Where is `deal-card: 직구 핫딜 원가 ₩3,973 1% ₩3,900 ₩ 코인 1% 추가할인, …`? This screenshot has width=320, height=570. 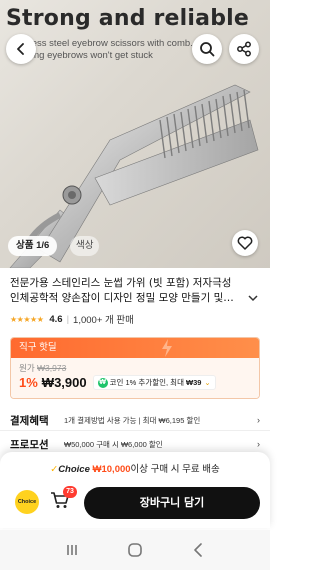
deal-card: 직구 핫딜 원가 ₩3,973 1% ₩3,900 ₩ 코인 1% 추가할인, … is located at coordinates (135, 368).